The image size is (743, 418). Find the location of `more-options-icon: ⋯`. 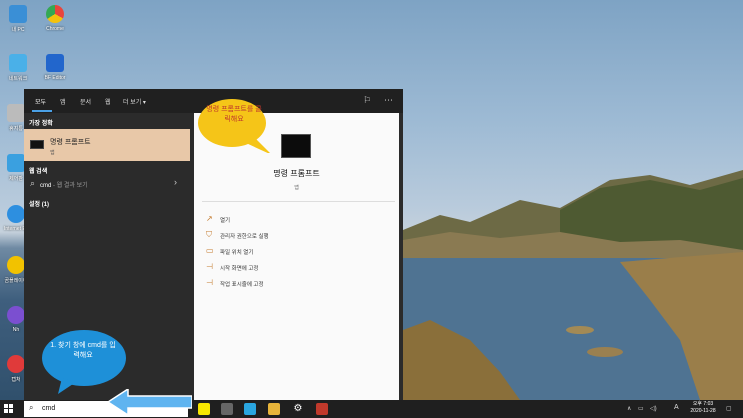

more-options-icon: ⋯ is located at coordinates (388, 100).